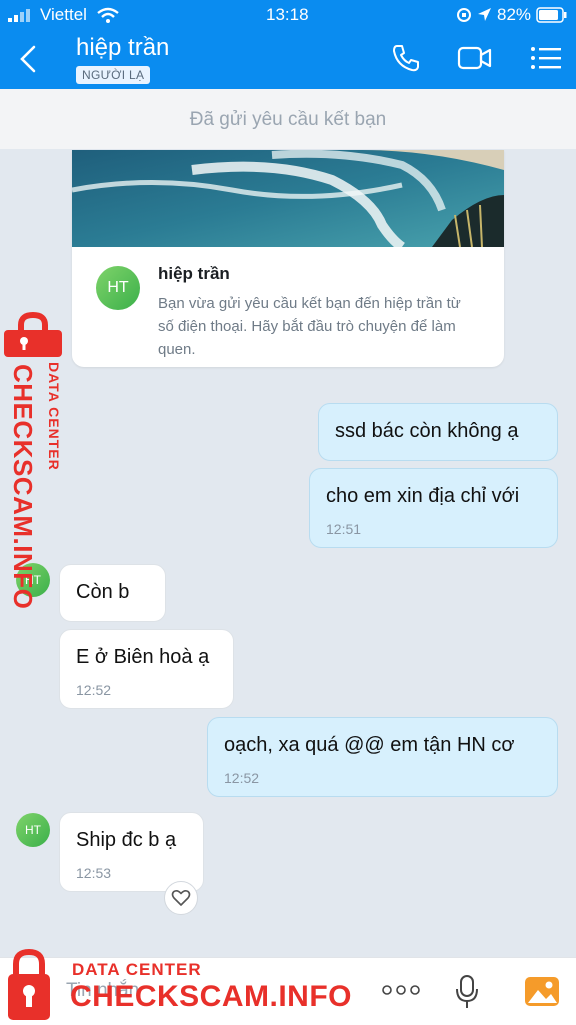 Image resolution: width=576 pixels, height=1025 pixels. Describe the element at coordinates (464, 15) in the screenshot. I see `rotation-lock-icon` at that location.